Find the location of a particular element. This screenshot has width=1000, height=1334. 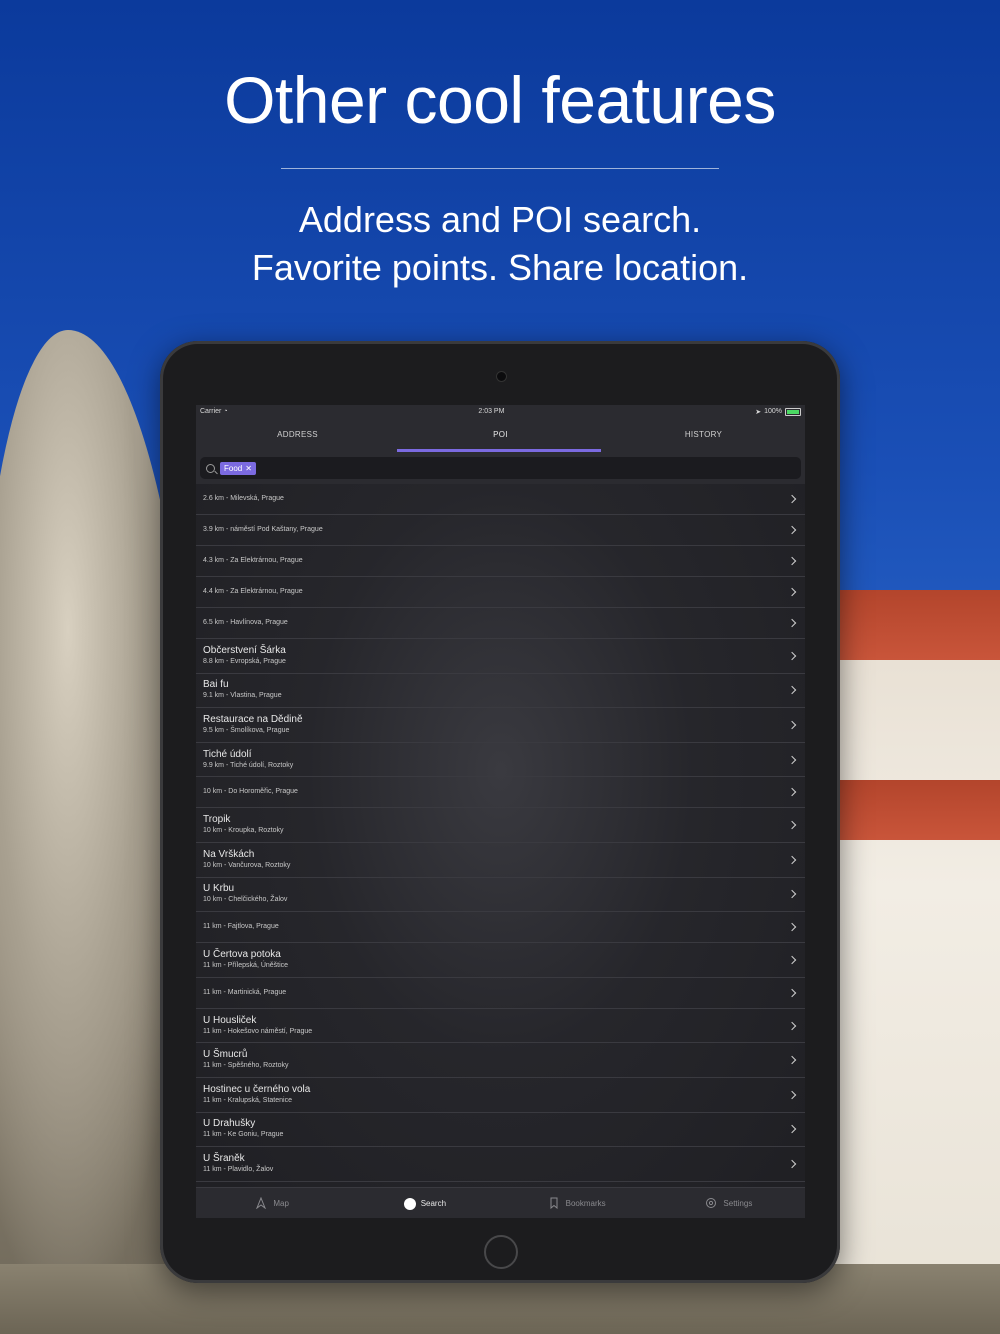

bottom-tabbar: Map Search Bookmarks Settings is located at coordinates (500, 1202).